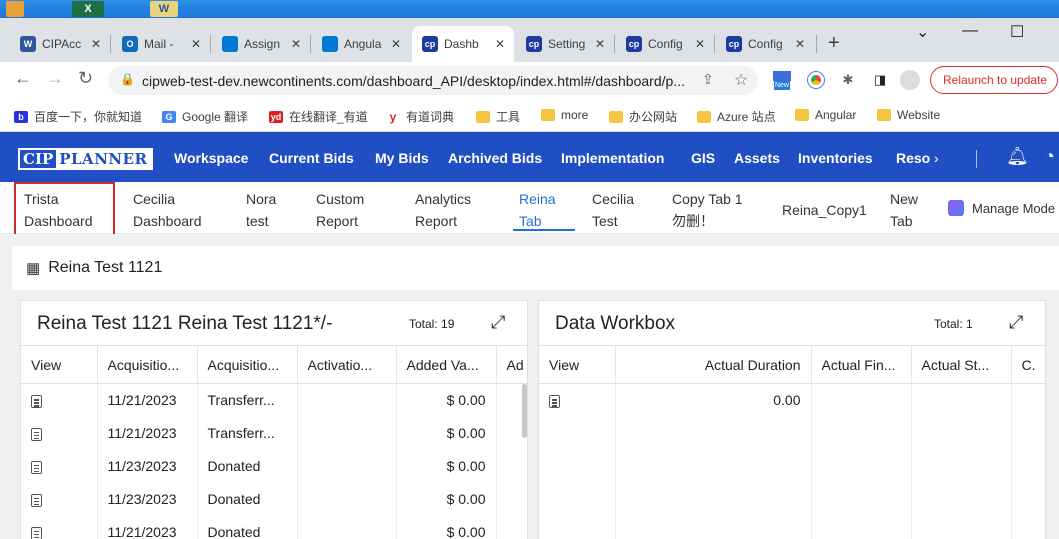 The width and height of the screenshot is (1059, 539). What do you see at coordinates (498, 116) in the screenshot?
I see `bookmark-folder: 工具` at bounding box center [498, 116].